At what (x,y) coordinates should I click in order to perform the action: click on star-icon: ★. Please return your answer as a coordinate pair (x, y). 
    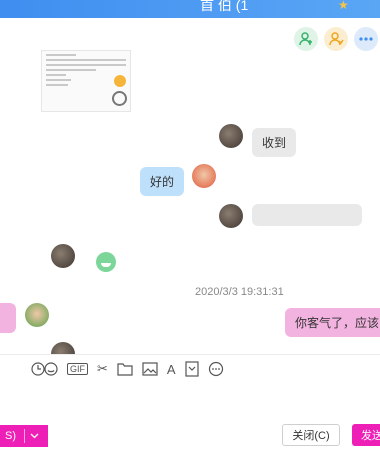
    Looking at the image, I should click on (343, 6).